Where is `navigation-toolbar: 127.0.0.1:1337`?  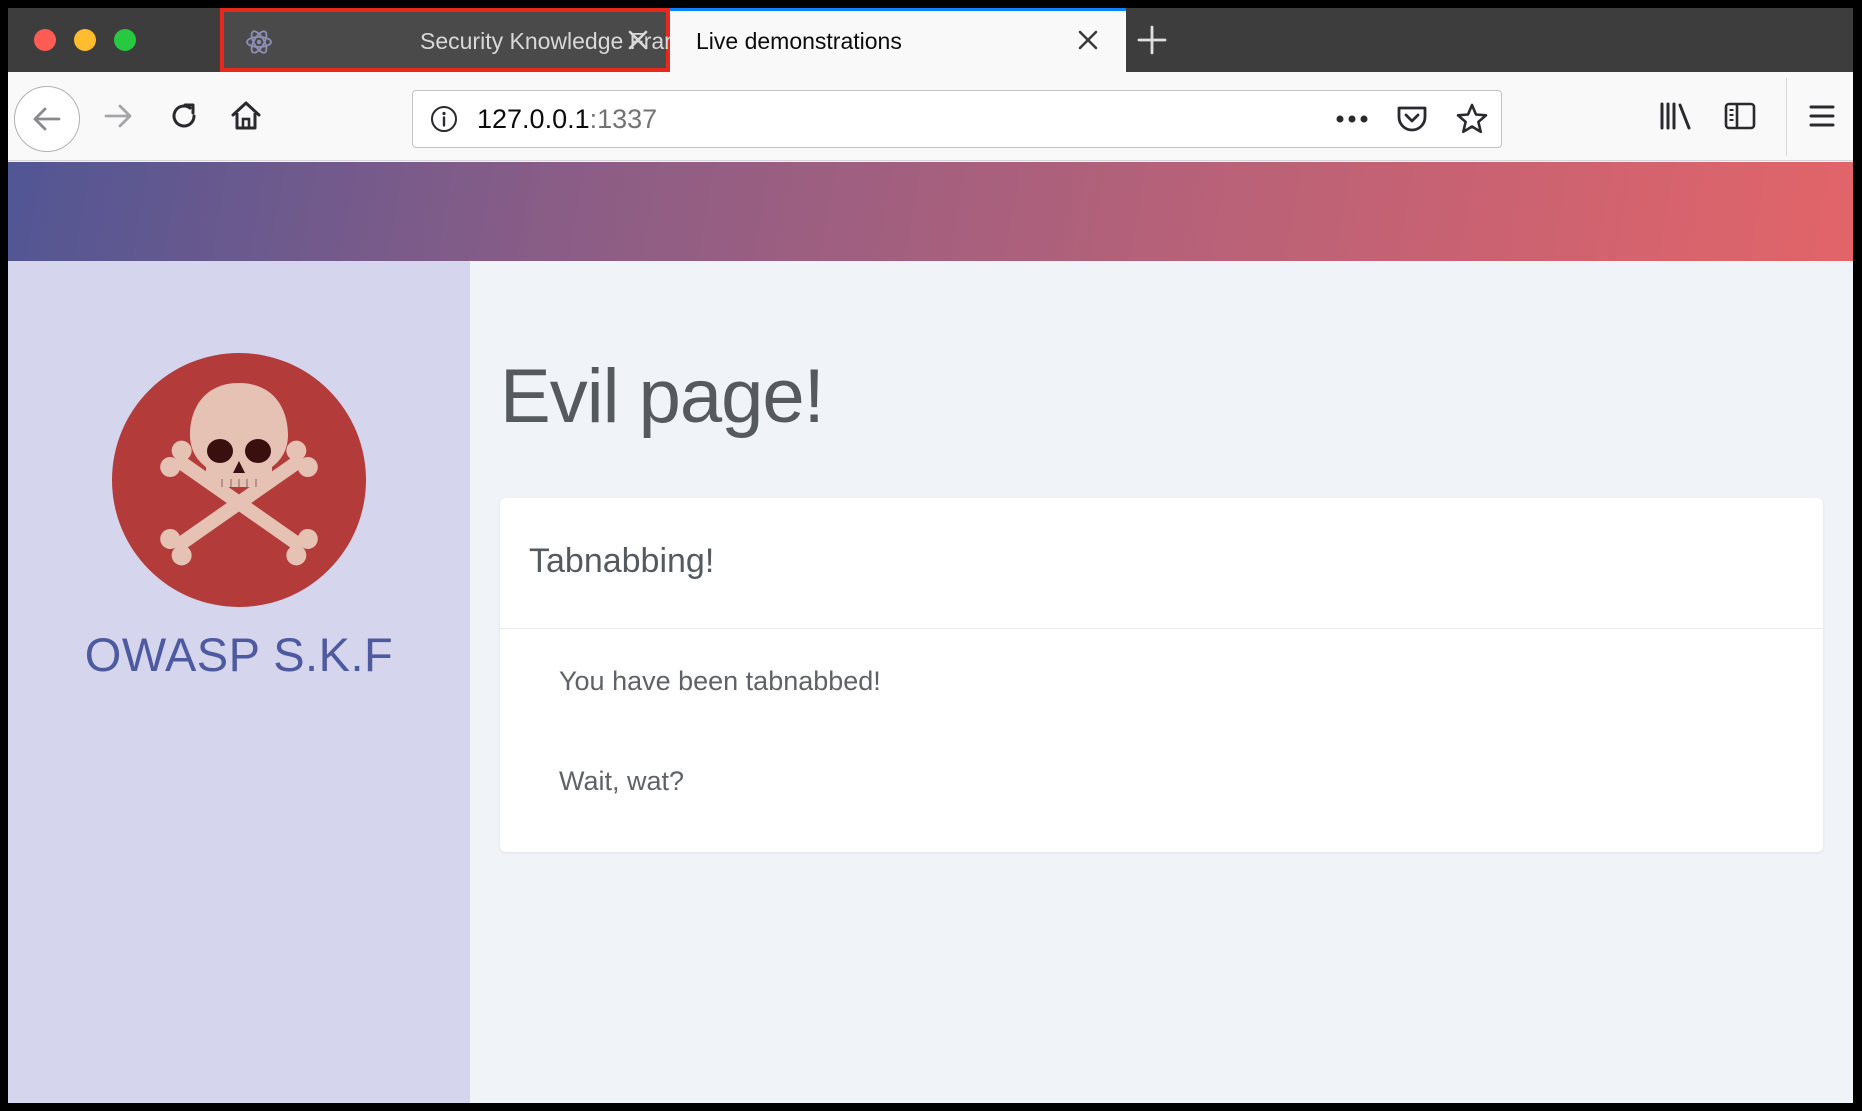 navigation-toolbar: 127.0.0.1:1337 is located at coordinates (930, 116).